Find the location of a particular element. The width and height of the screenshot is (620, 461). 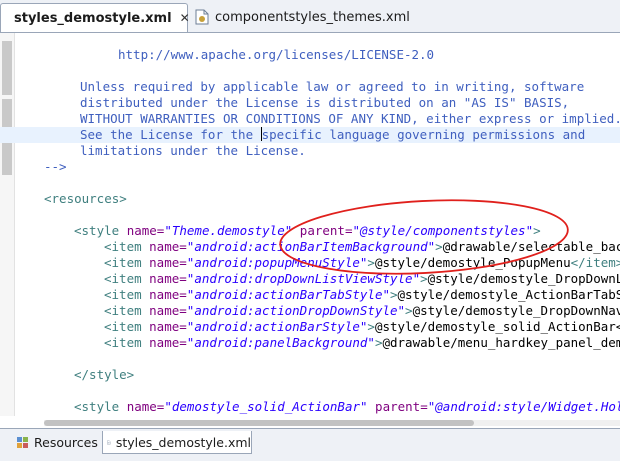

code-line: limitations under the License. is located at coordinates (193, 150).